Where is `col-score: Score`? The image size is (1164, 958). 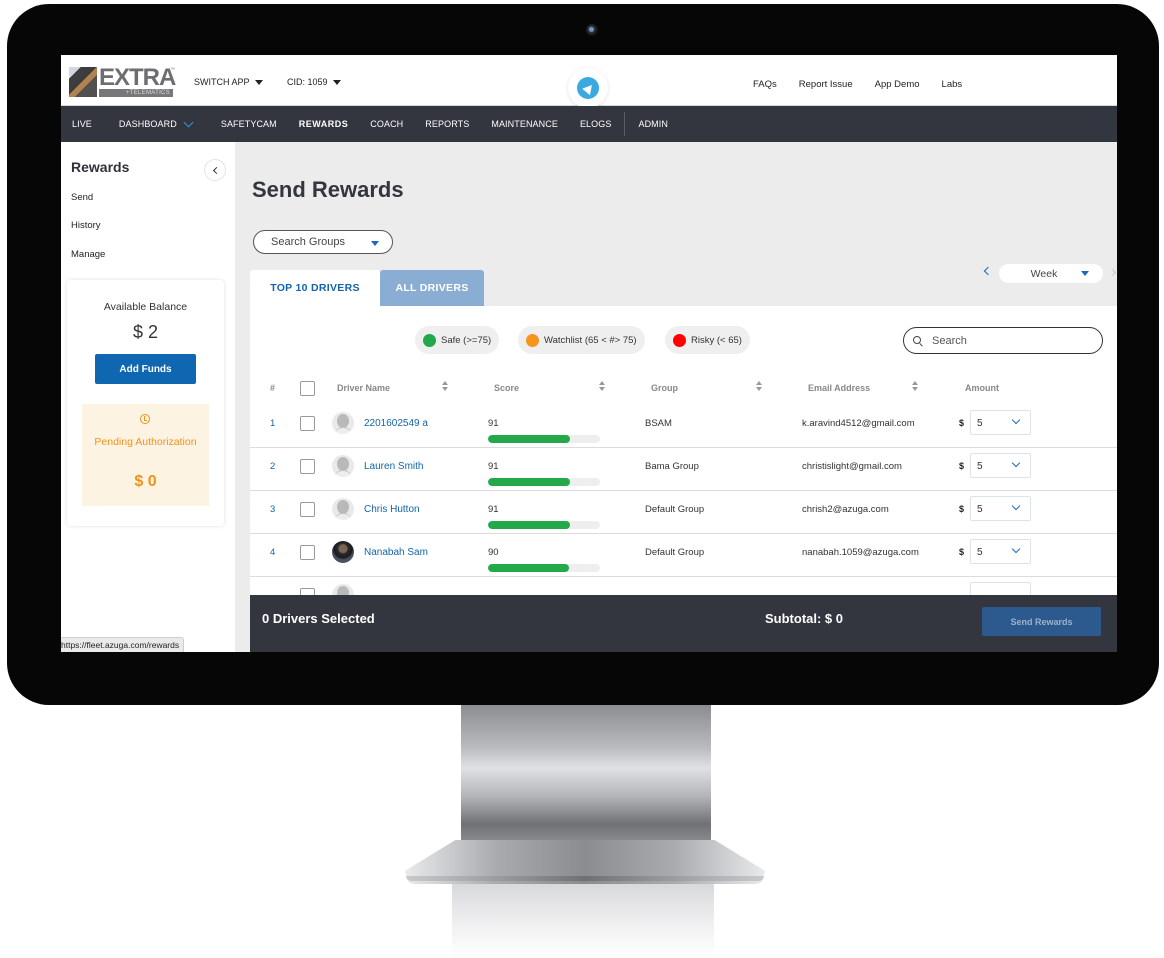
col-score: Score is located at coordinates (506, 388).